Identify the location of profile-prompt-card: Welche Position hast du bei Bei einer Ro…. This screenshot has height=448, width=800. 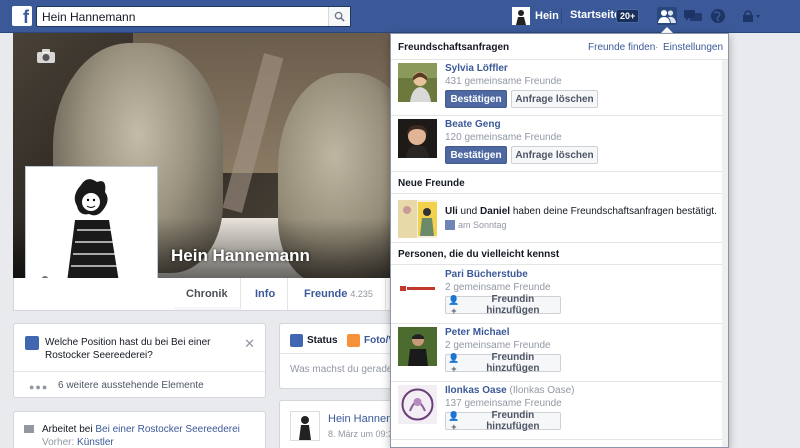
(139, 360).